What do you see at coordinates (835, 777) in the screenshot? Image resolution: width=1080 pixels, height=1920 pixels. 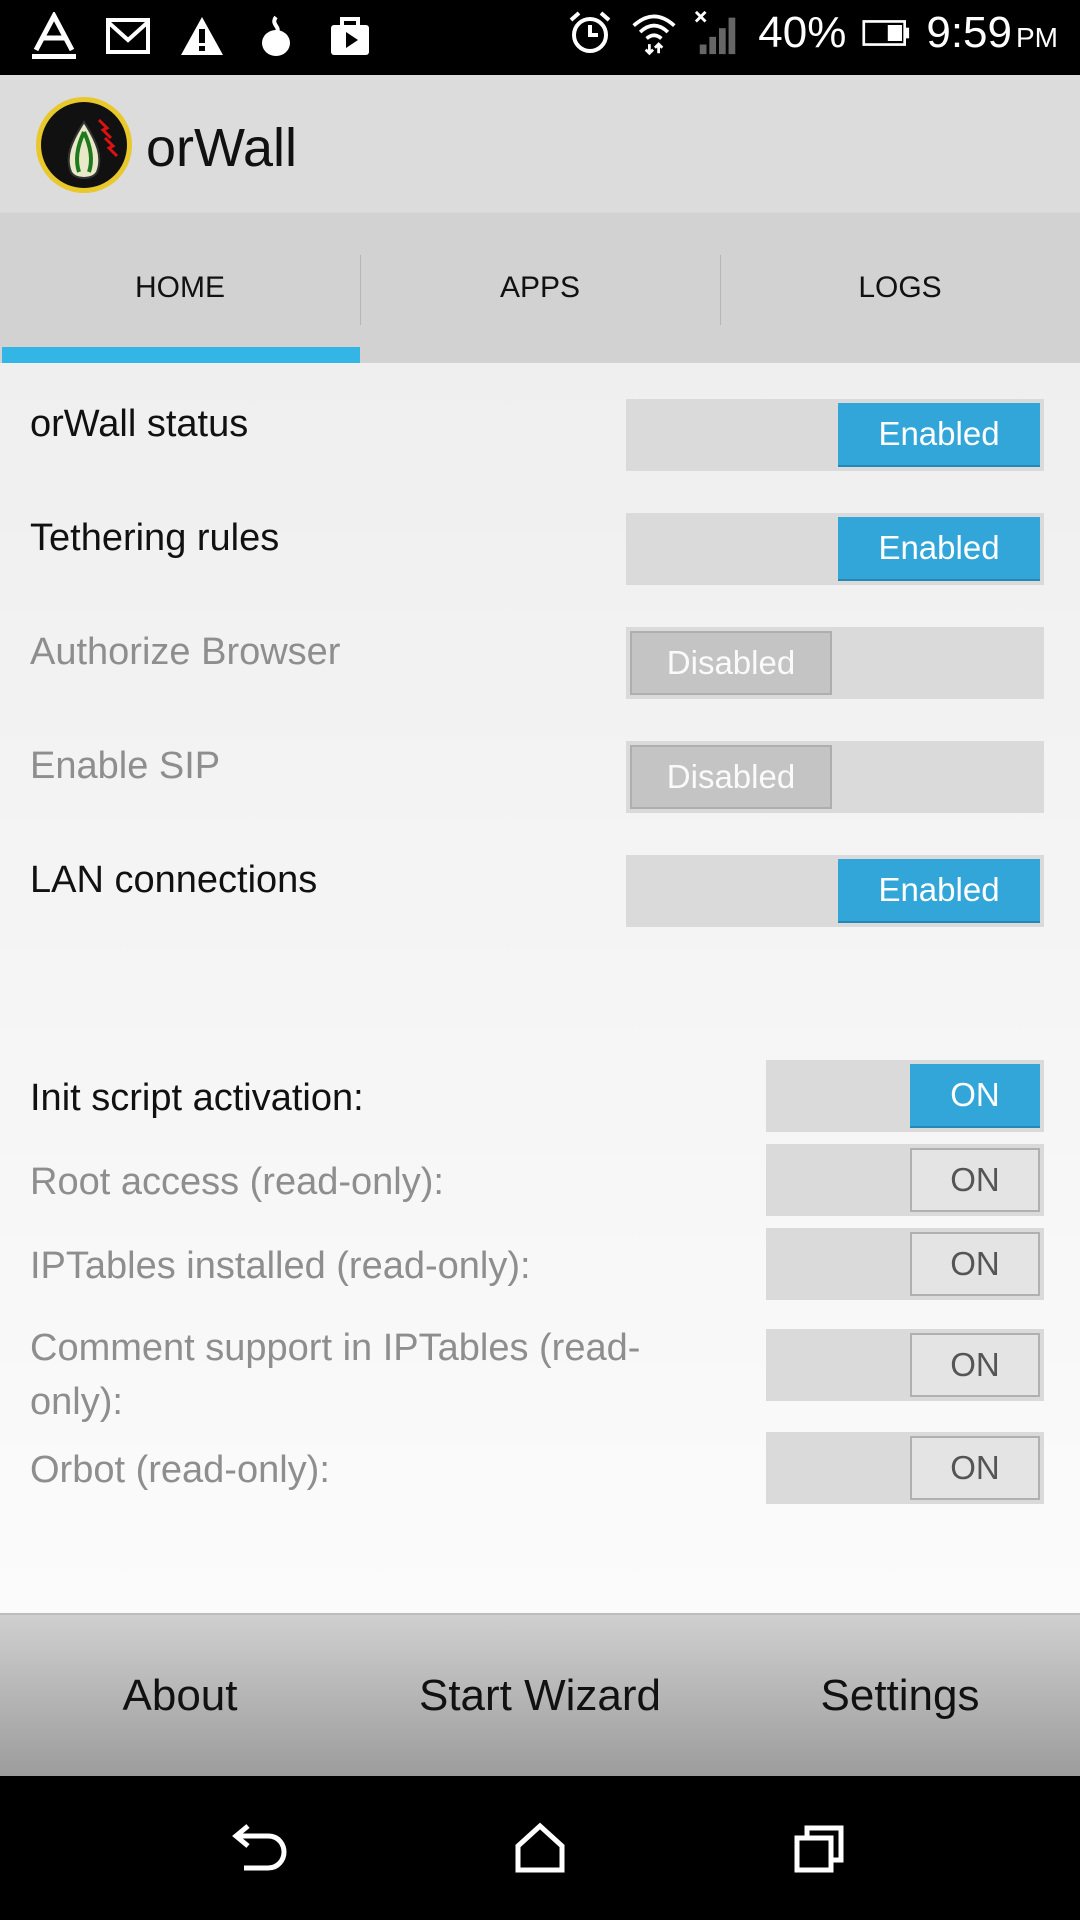 I see `enable-sip-toggle: Disabled` at bounding box center [835, 777].